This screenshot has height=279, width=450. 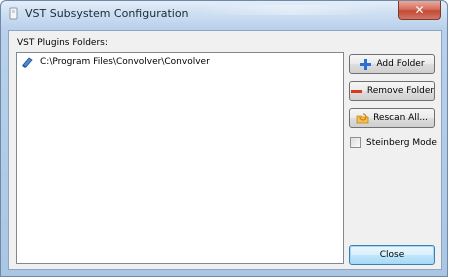 What do you see at coordinates (400, 64) in the screenshot?
I see `add-folder-label: Add Folder` at bounding box center [400, 64].